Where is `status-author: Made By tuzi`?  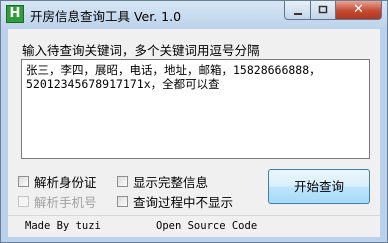 status-author: Made By tuzi is located at coordinates (63, 226).